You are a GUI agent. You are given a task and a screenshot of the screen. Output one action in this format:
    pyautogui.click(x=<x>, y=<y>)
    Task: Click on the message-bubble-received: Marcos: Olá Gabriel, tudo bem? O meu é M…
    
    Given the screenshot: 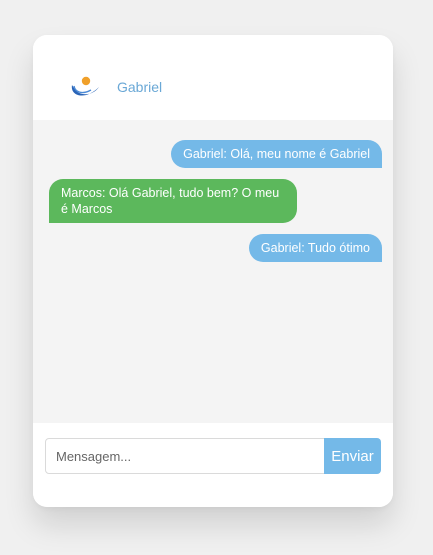 What is the action you would take?
    pyautogui.click(x=173, y=201)
    